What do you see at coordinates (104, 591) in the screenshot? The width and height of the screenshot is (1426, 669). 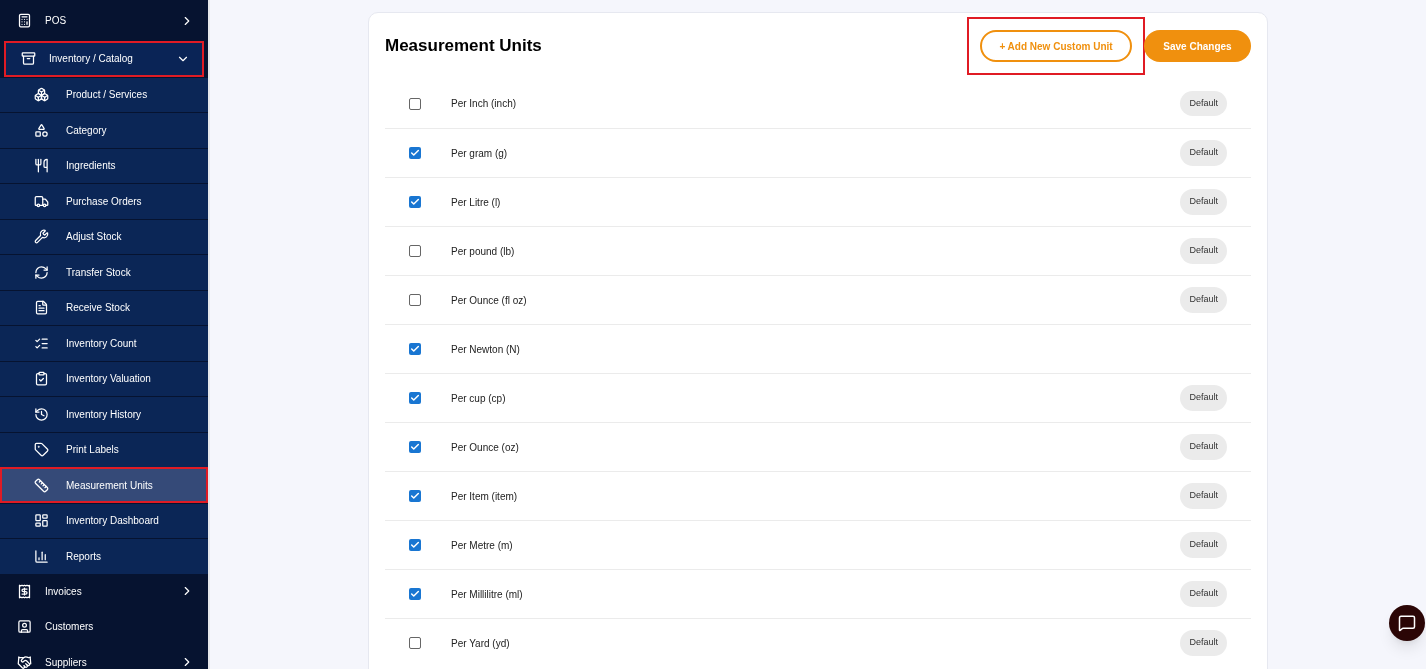 I see `sidebar-group: Invoices` at bounding box center [104, 591].